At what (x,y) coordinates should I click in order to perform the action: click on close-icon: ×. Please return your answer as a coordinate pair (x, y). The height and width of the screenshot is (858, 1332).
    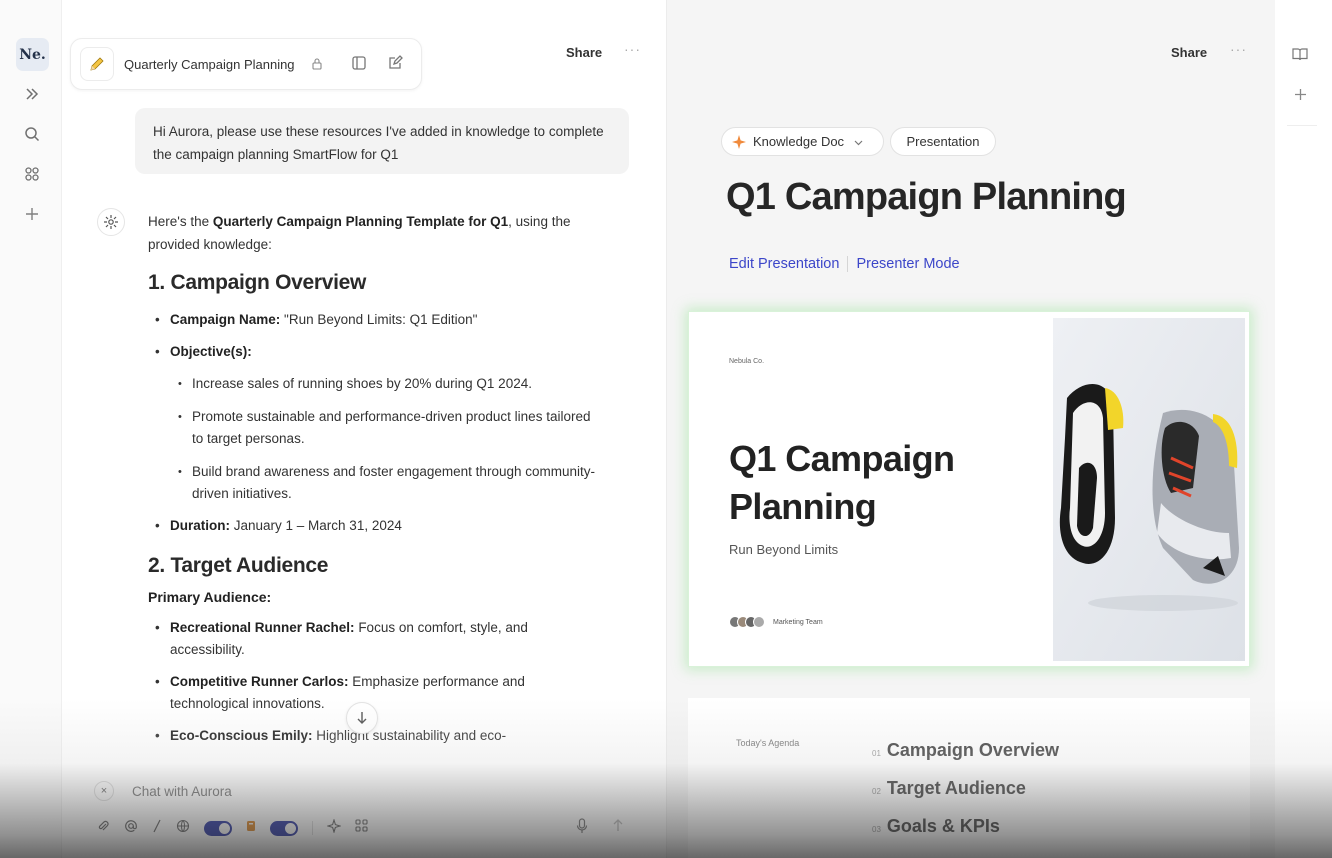
    Looking at the image, I should click on (104, 791).